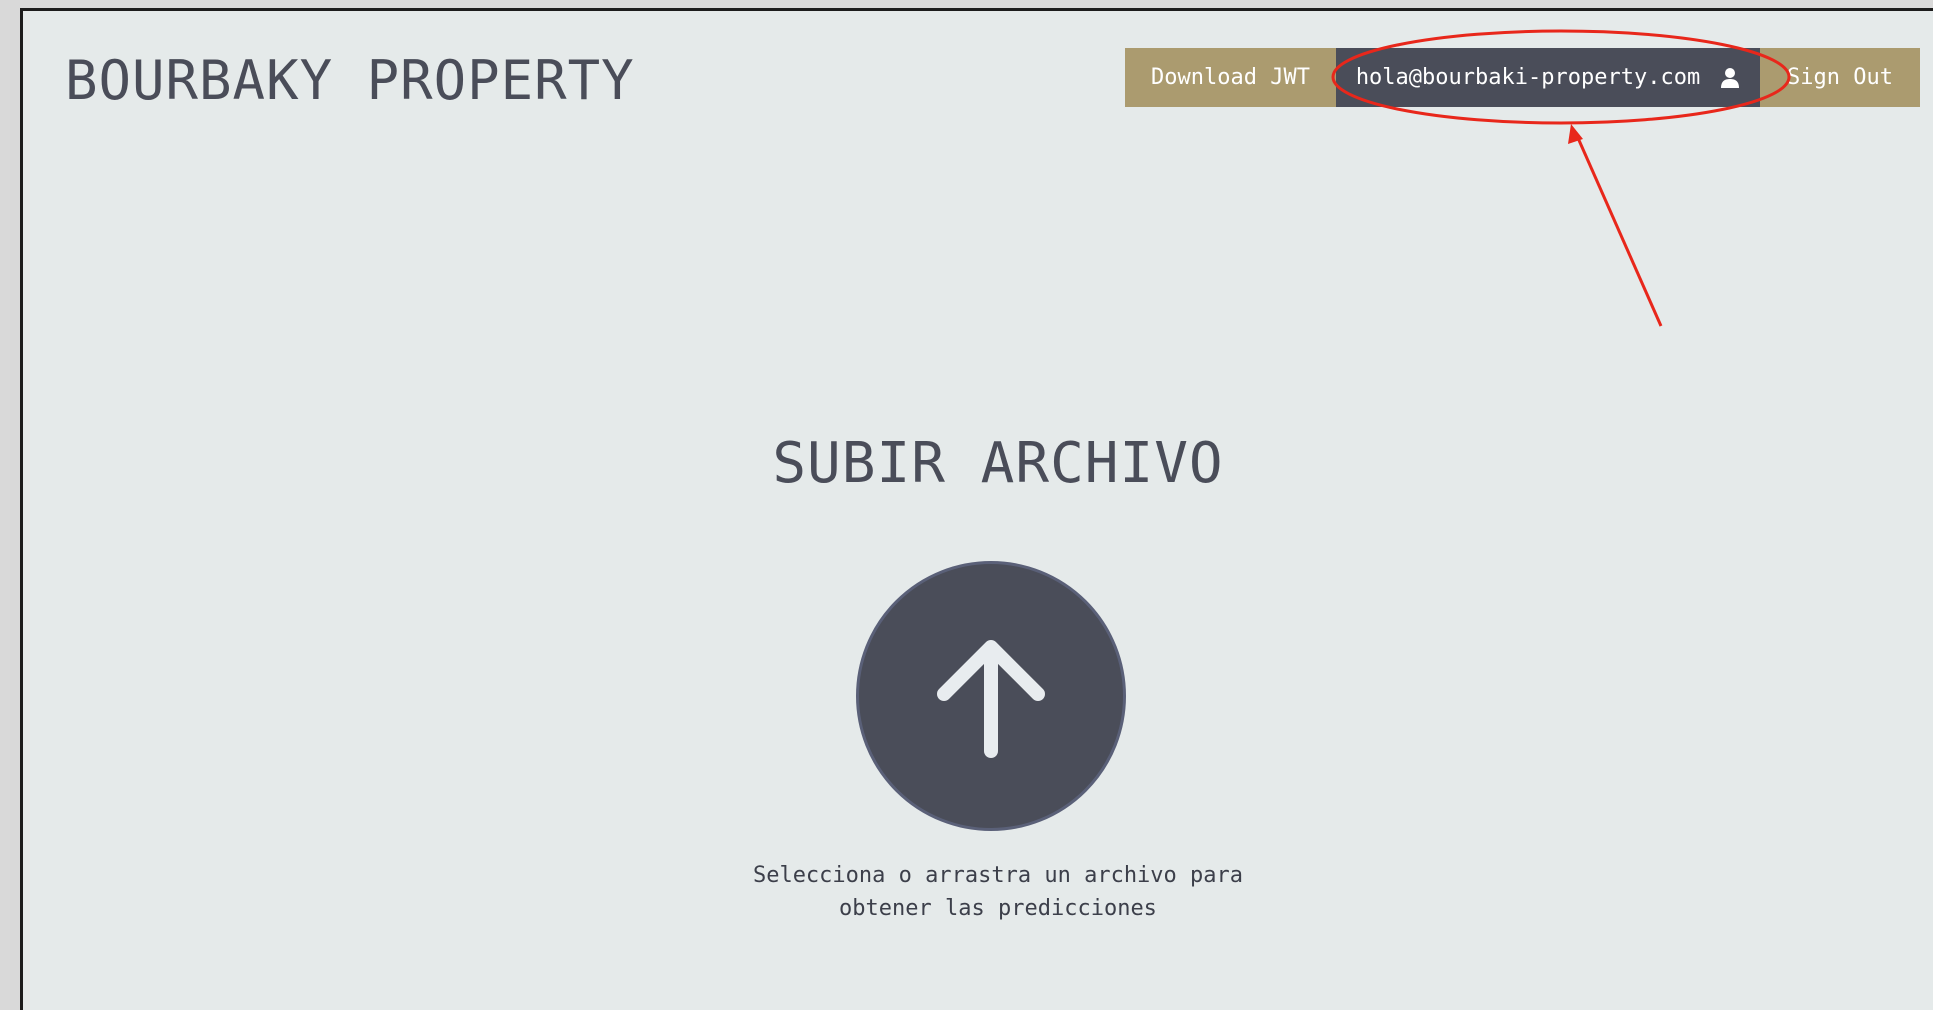 This screenshot has width=1933, height=1010. Describe the element at coordinates (1230, 77) in the screenshot. I see `download-jwt-button: Download JWT` at that location.